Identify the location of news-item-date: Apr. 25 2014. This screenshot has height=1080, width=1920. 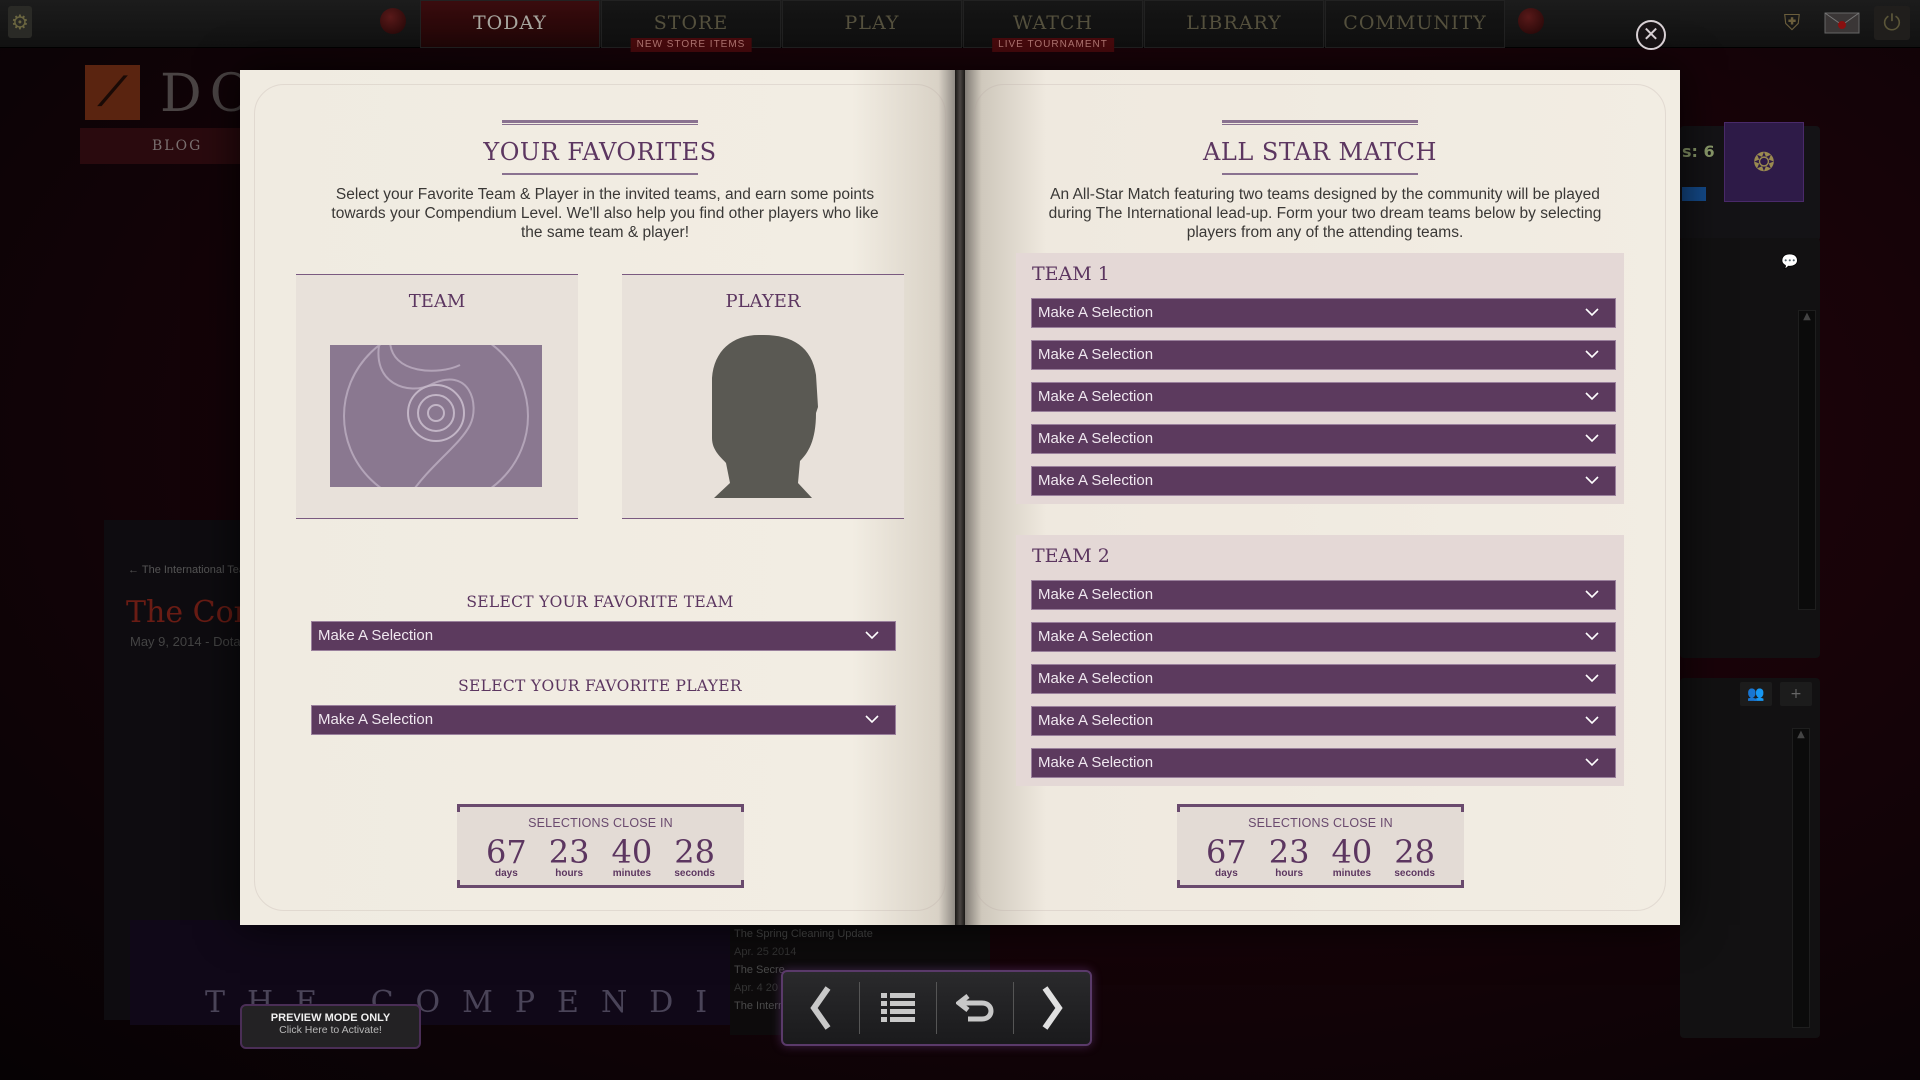
(765, 952).